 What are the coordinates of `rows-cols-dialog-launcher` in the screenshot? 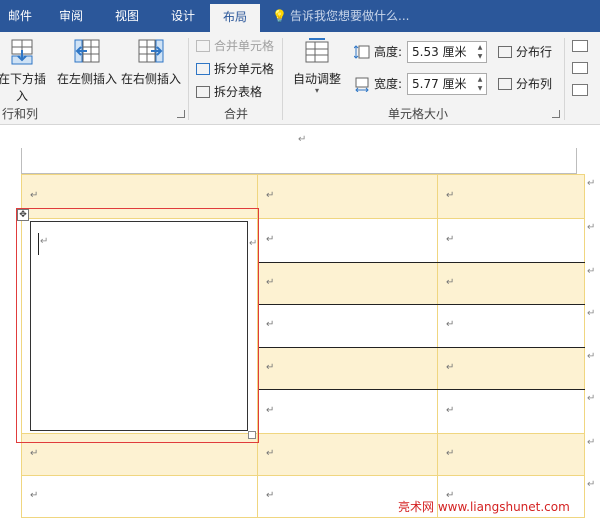 It's located at (181, 114).